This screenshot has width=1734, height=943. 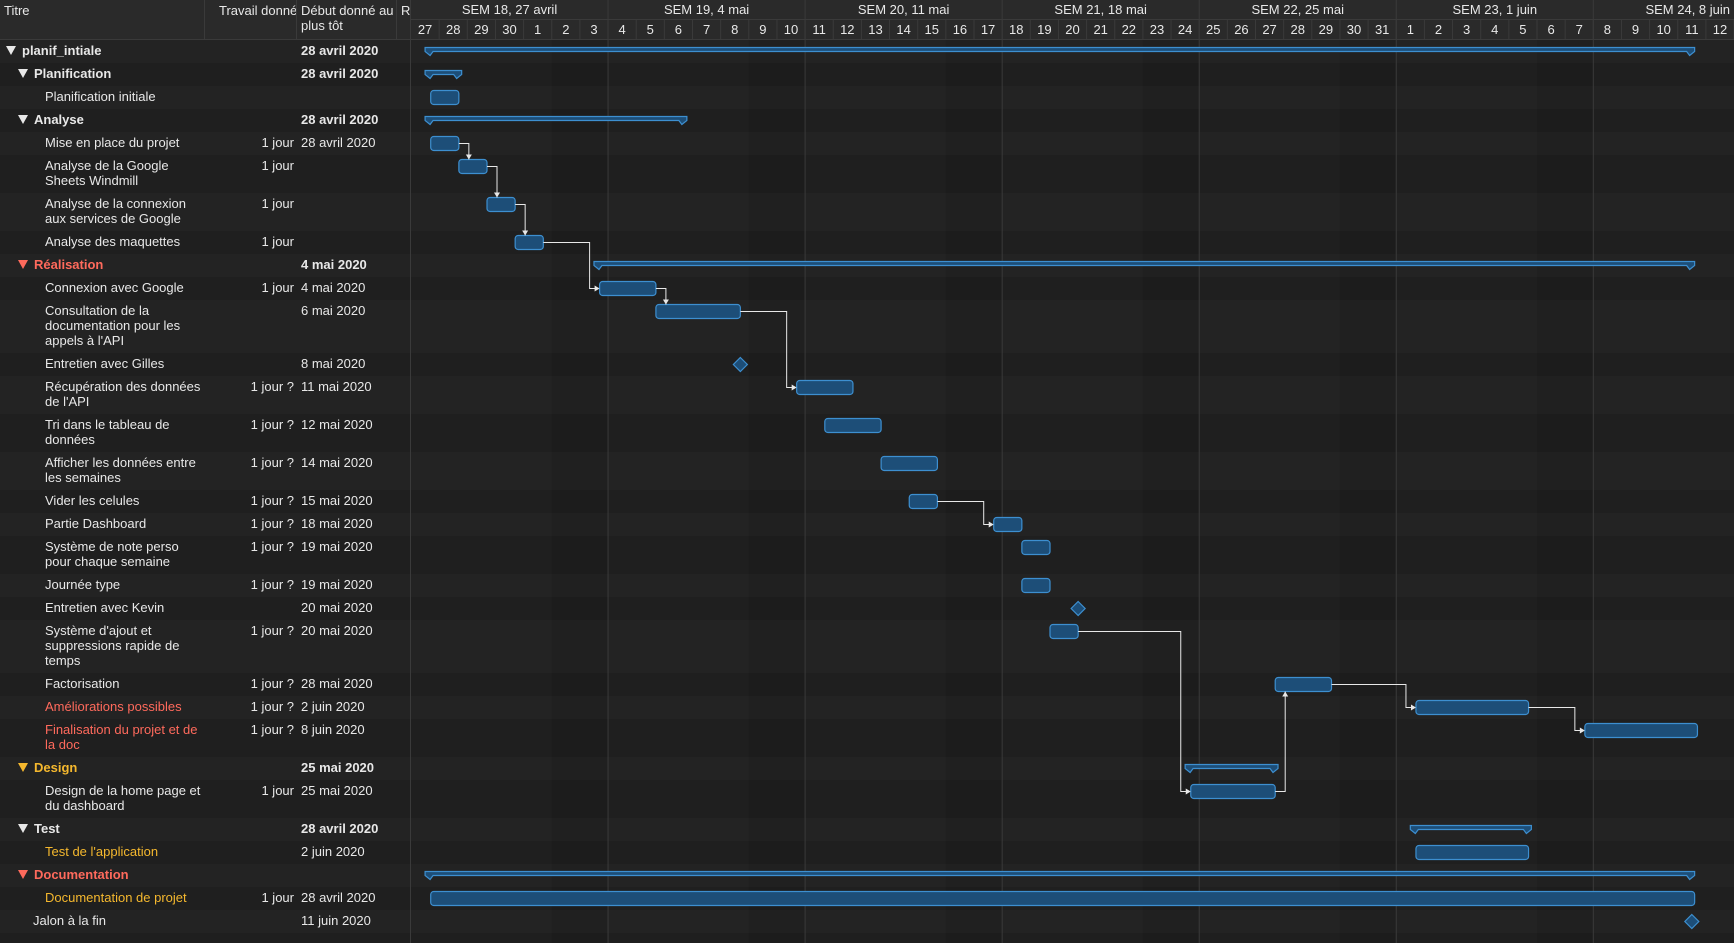 I want to click on task-row: Journée type 1 jour ? 19 mai 2020, so click(x=205, y=585).